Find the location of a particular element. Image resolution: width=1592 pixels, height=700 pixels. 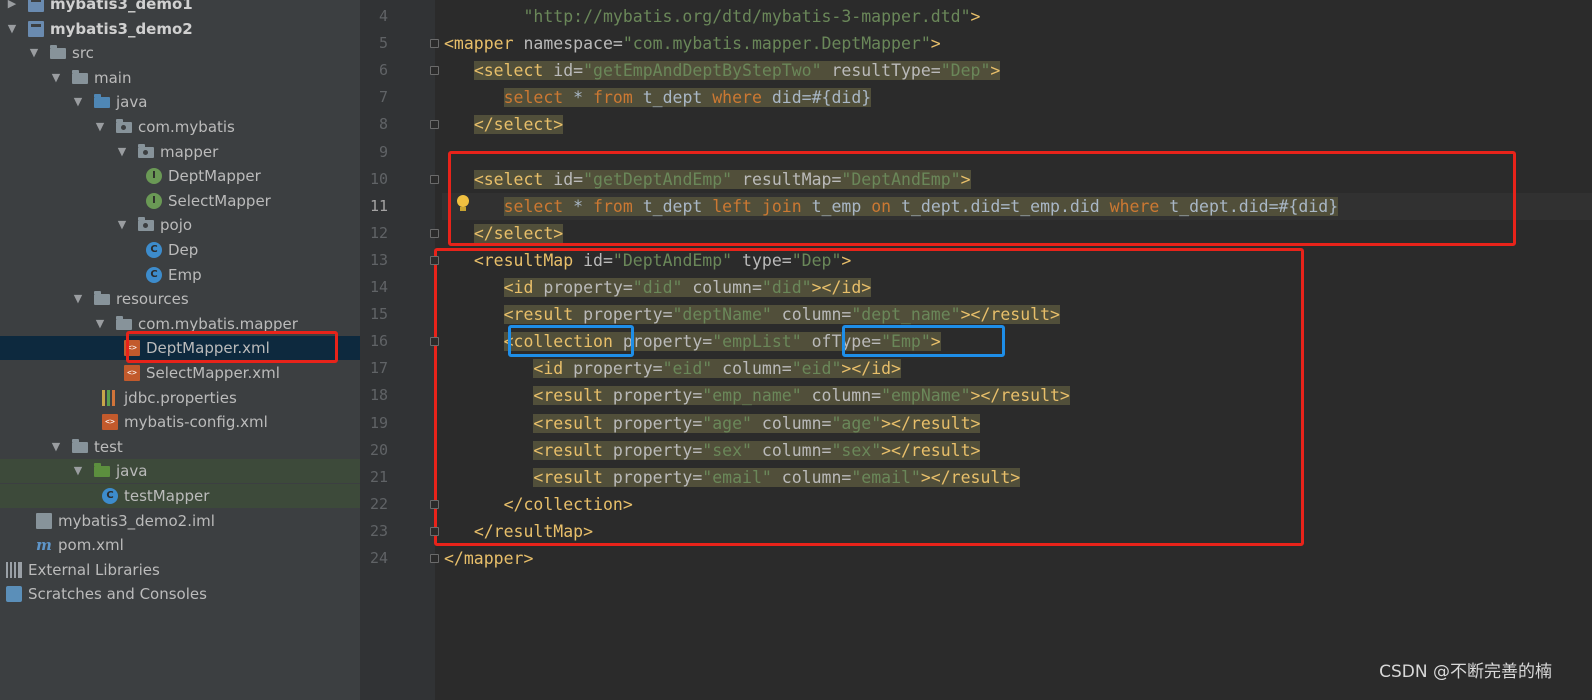

tree-item-label: DeptMapper is located at coordinates (214, 176).